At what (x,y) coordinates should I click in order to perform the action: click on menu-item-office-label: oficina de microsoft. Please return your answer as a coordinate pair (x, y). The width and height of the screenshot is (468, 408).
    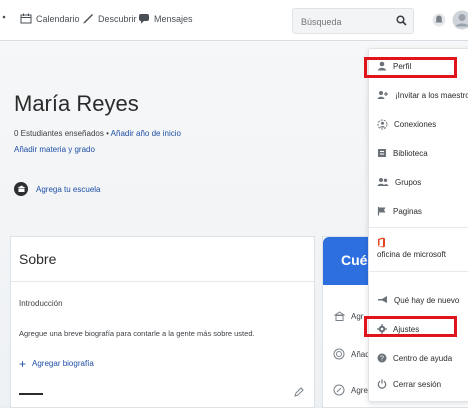
    Looking at the image, I should click on (411, 254).